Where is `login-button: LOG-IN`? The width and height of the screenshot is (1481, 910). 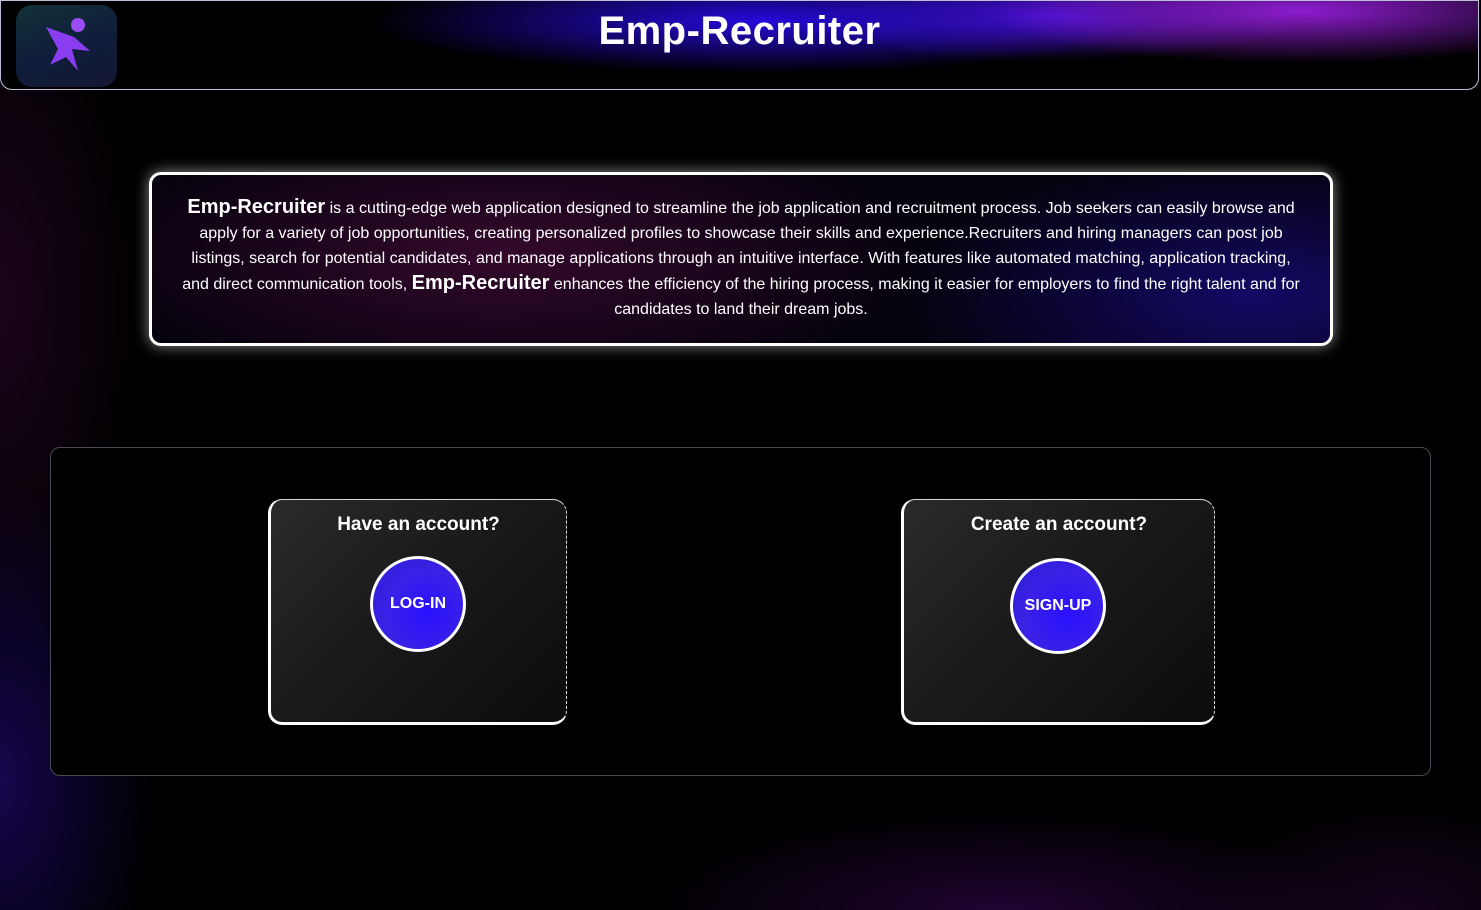
login-button: LOG-IN is located at coordinates (418, 604).